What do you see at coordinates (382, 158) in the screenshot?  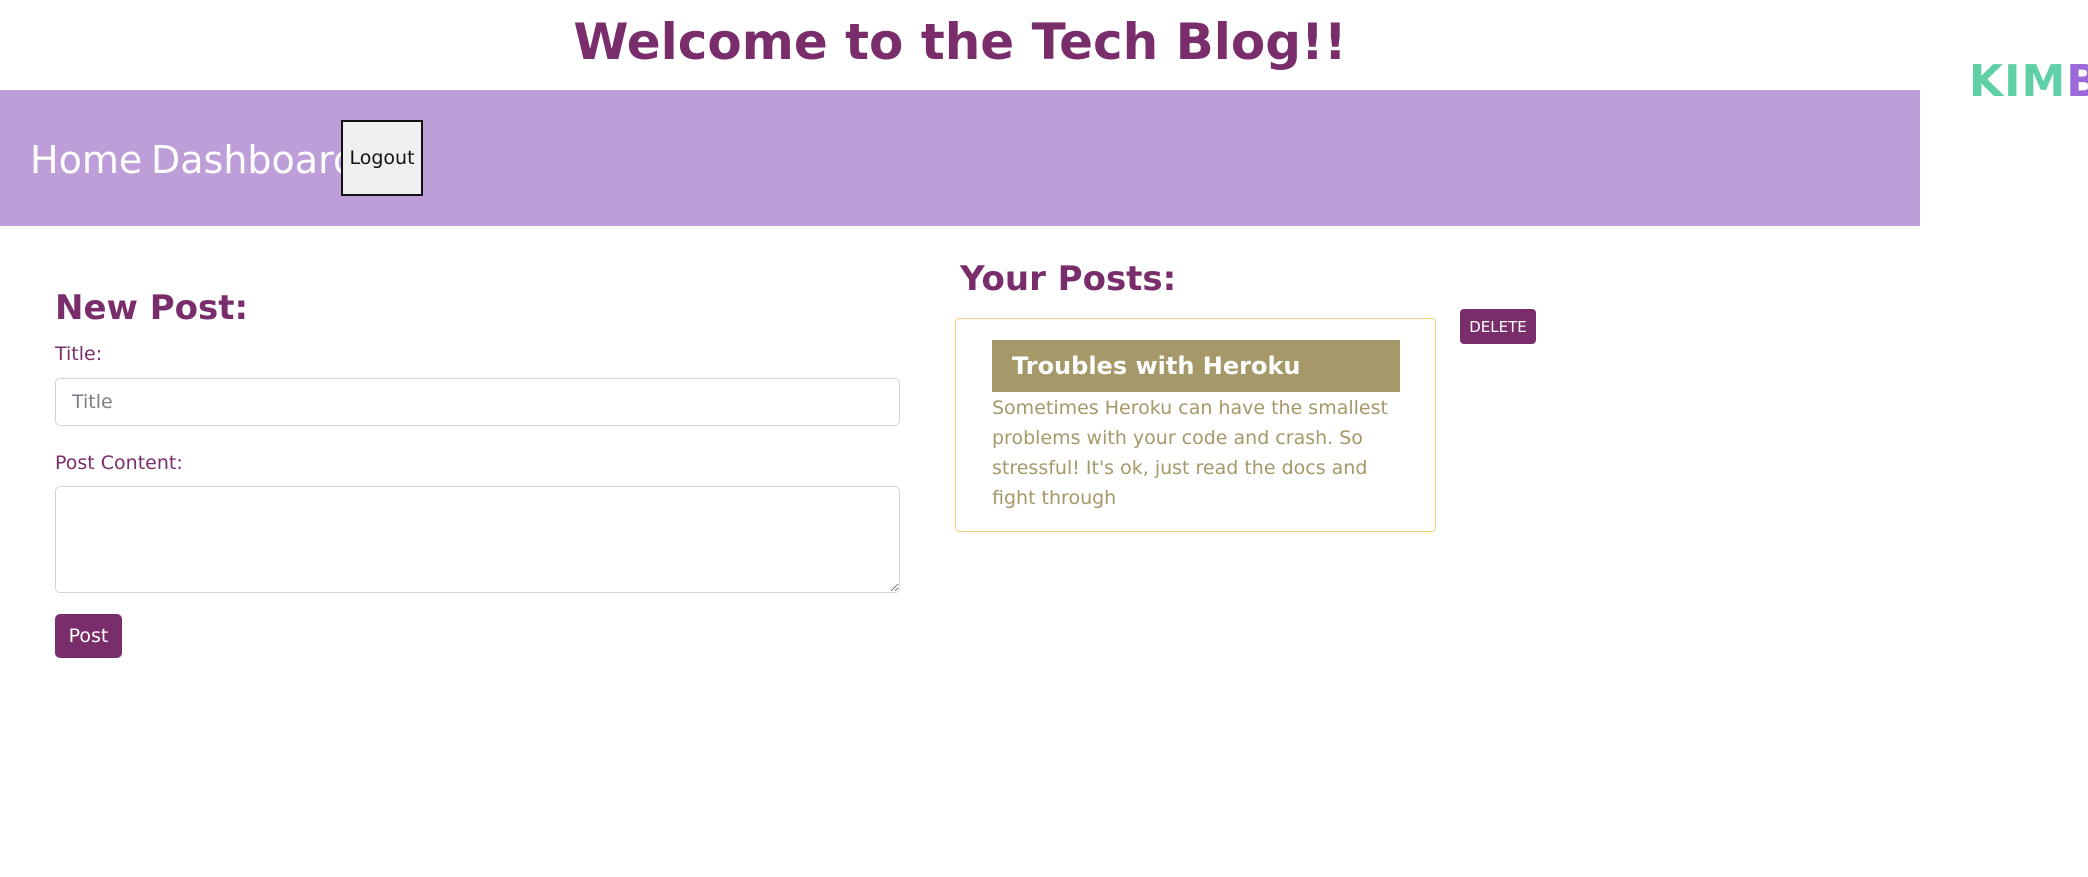 I see `logout-button: Logout` at bounding box center [382, 158].